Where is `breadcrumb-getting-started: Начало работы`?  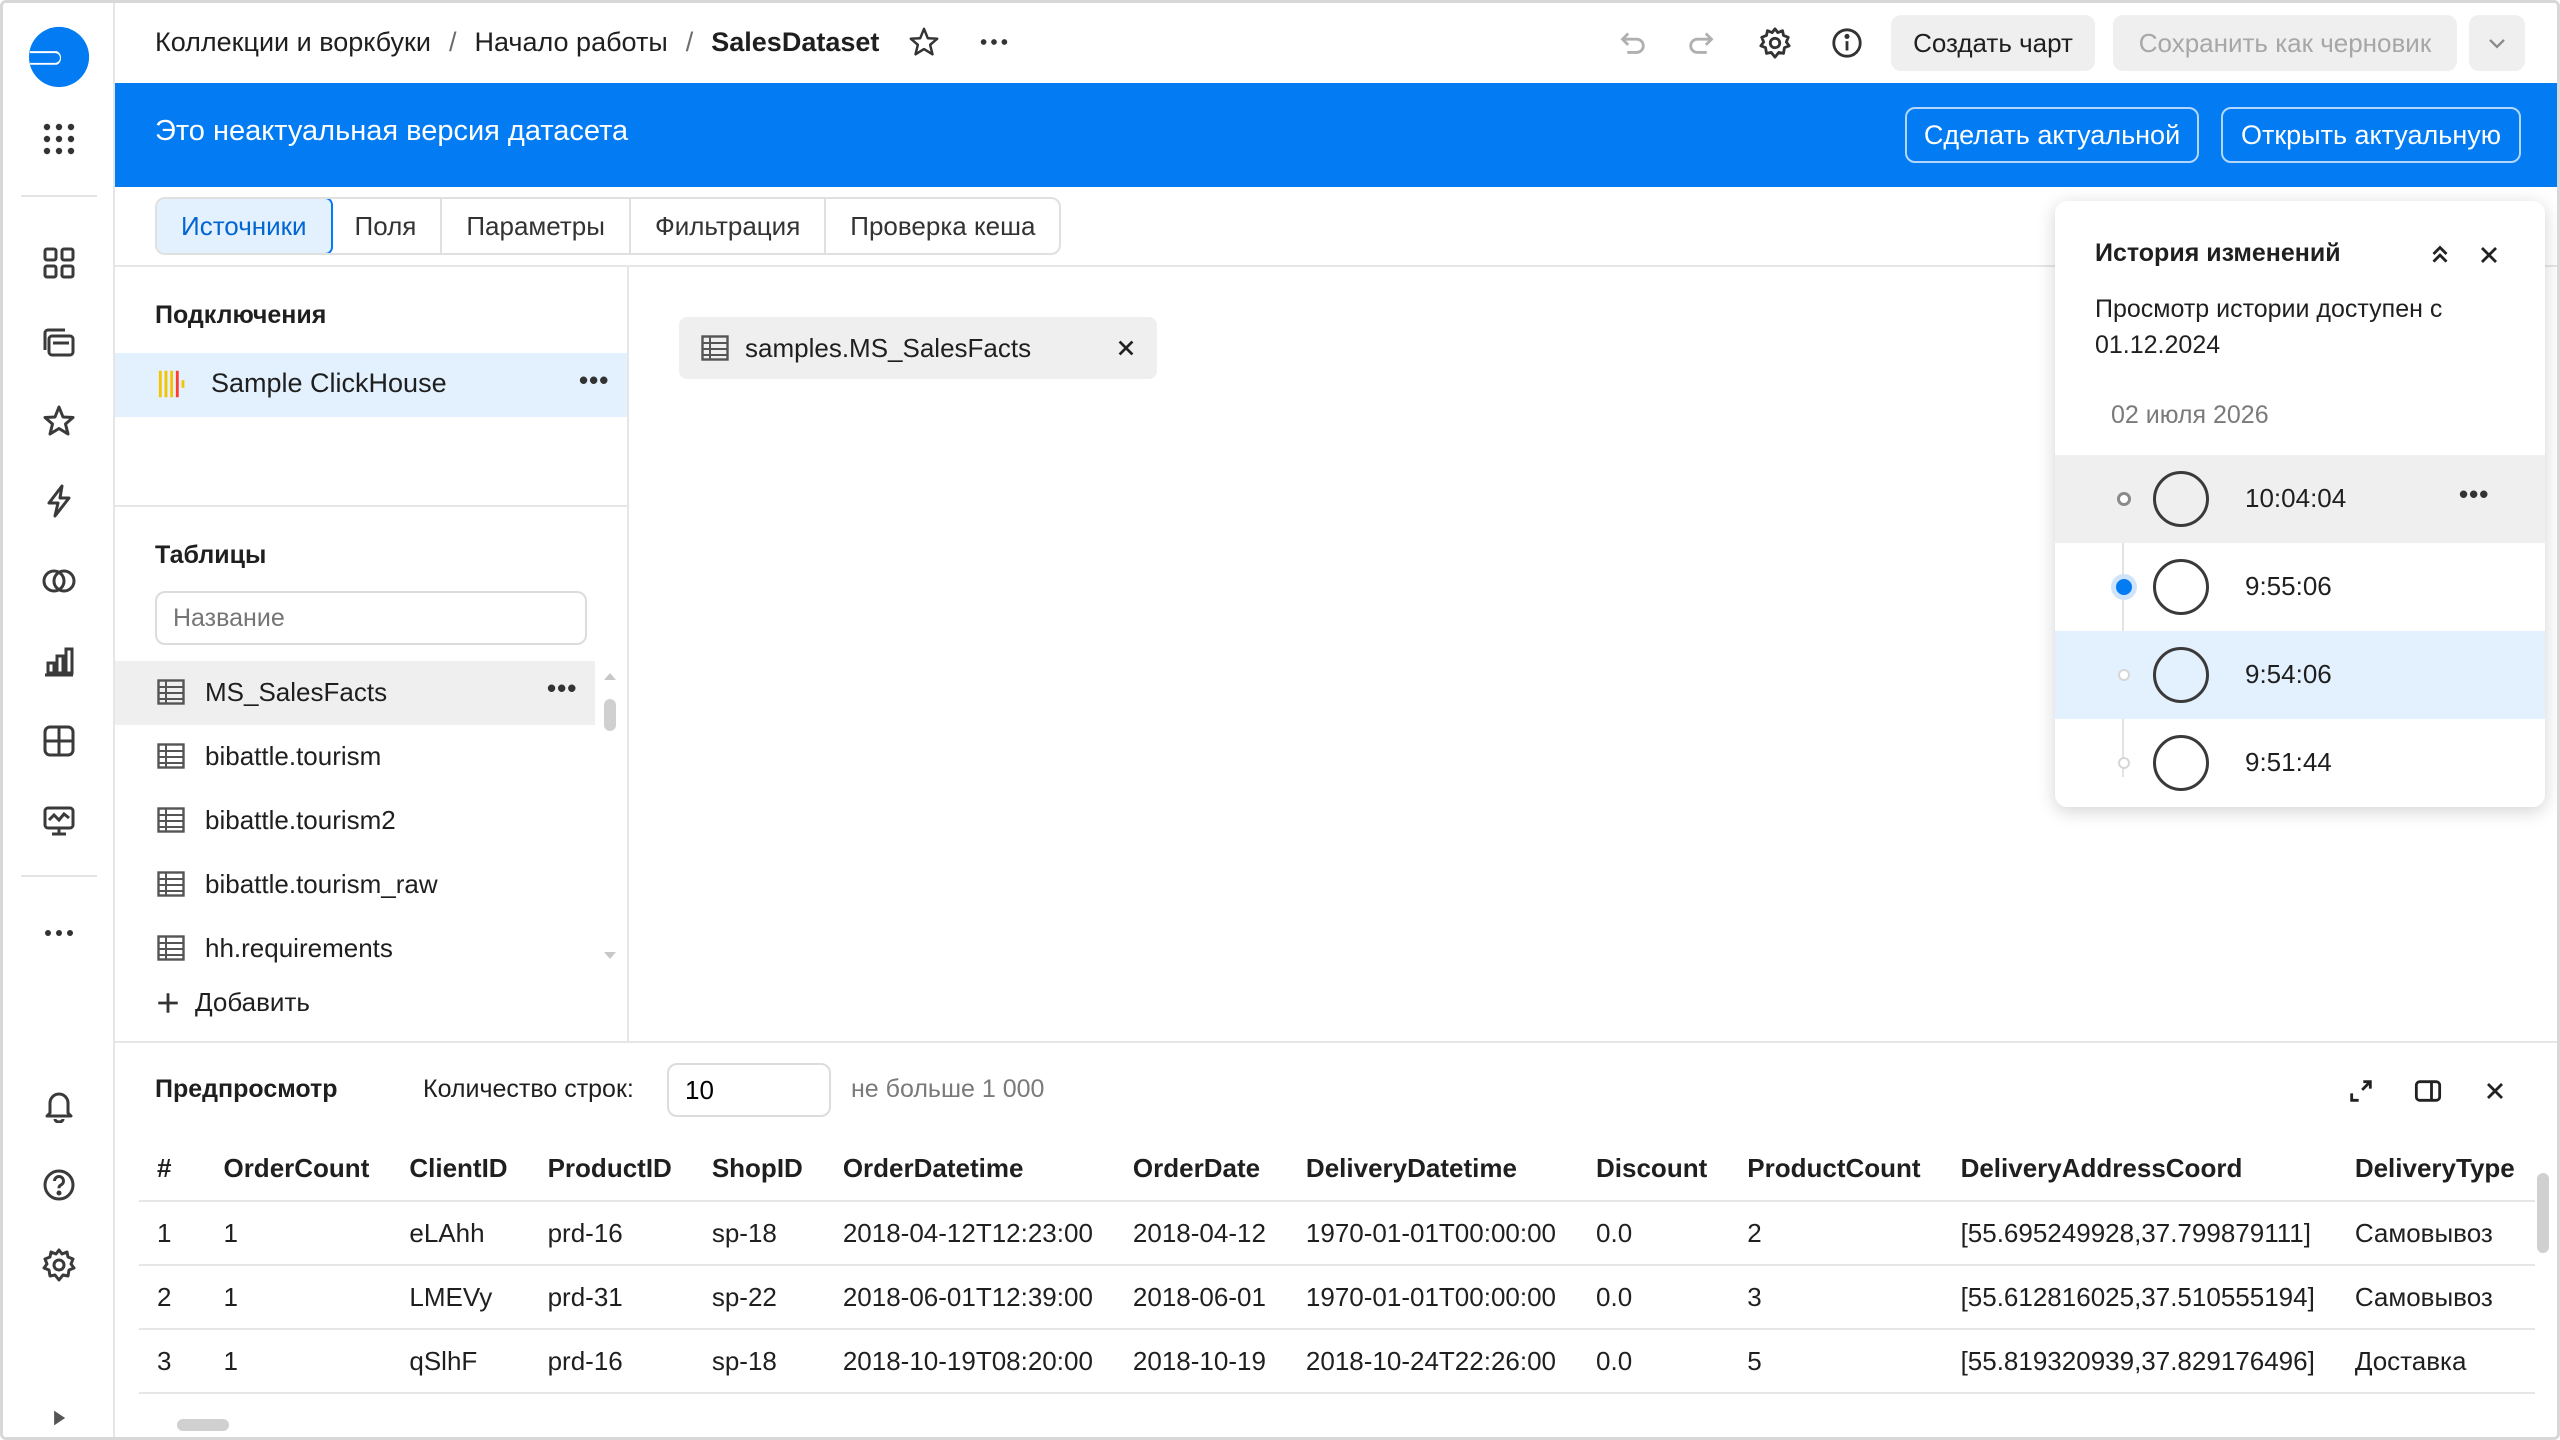 breadcrumb-getting-started: Начало работы is located at coordinates (570, 42).